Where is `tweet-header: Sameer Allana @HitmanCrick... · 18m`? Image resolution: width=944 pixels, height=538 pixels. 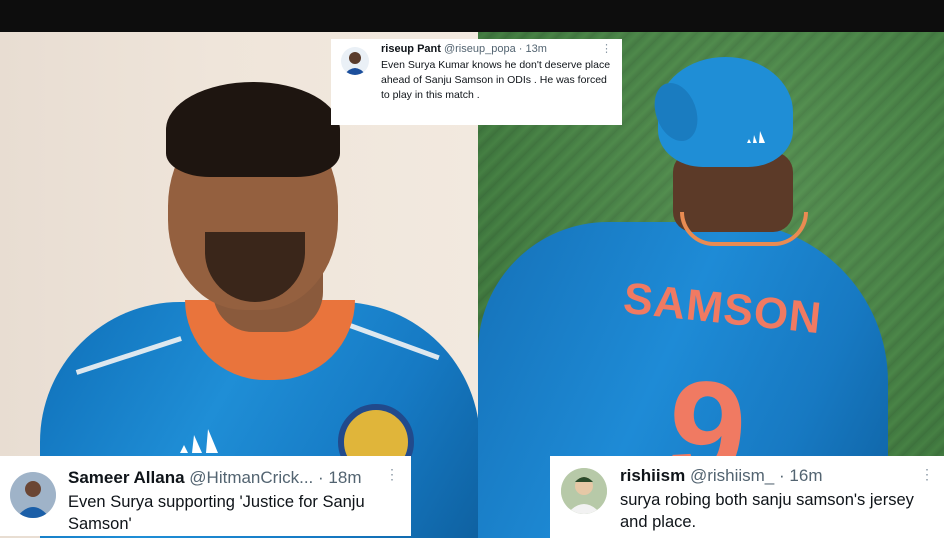
tweet-header: Sameer Allana @HitmanCrick... · 18m is located at coordinates (215, 478).